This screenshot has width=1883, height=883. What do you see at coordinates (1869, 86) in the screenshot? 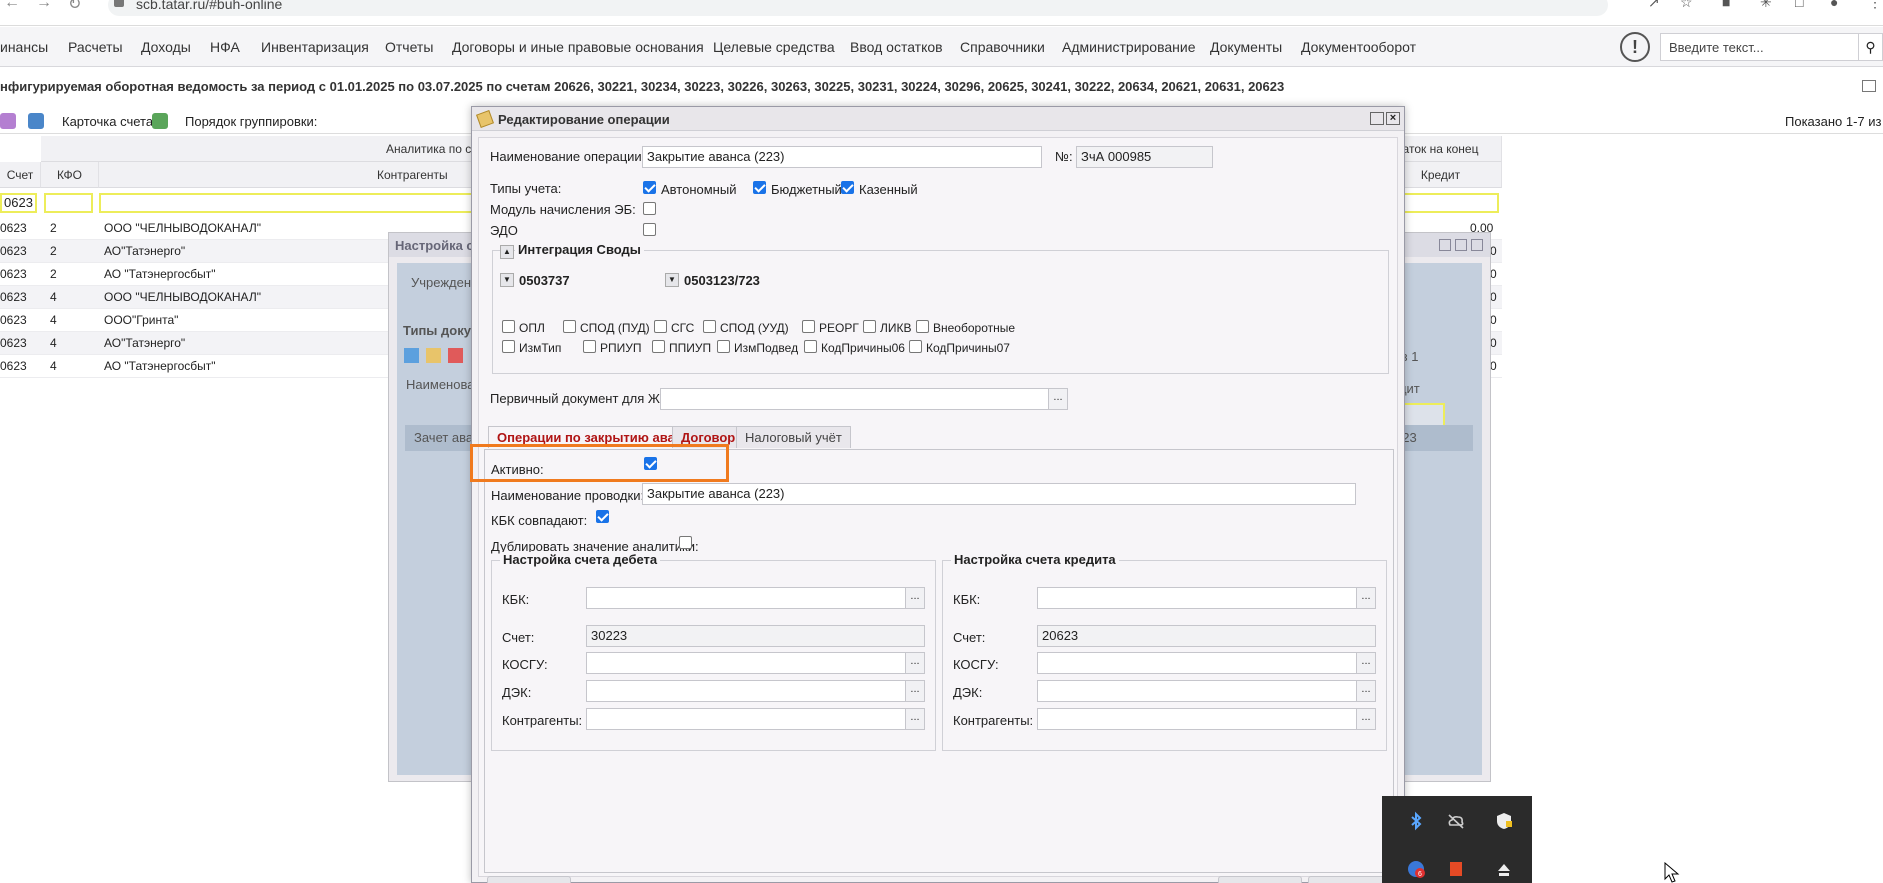
I see `restore-icon` at bounding box center [1869, 86].